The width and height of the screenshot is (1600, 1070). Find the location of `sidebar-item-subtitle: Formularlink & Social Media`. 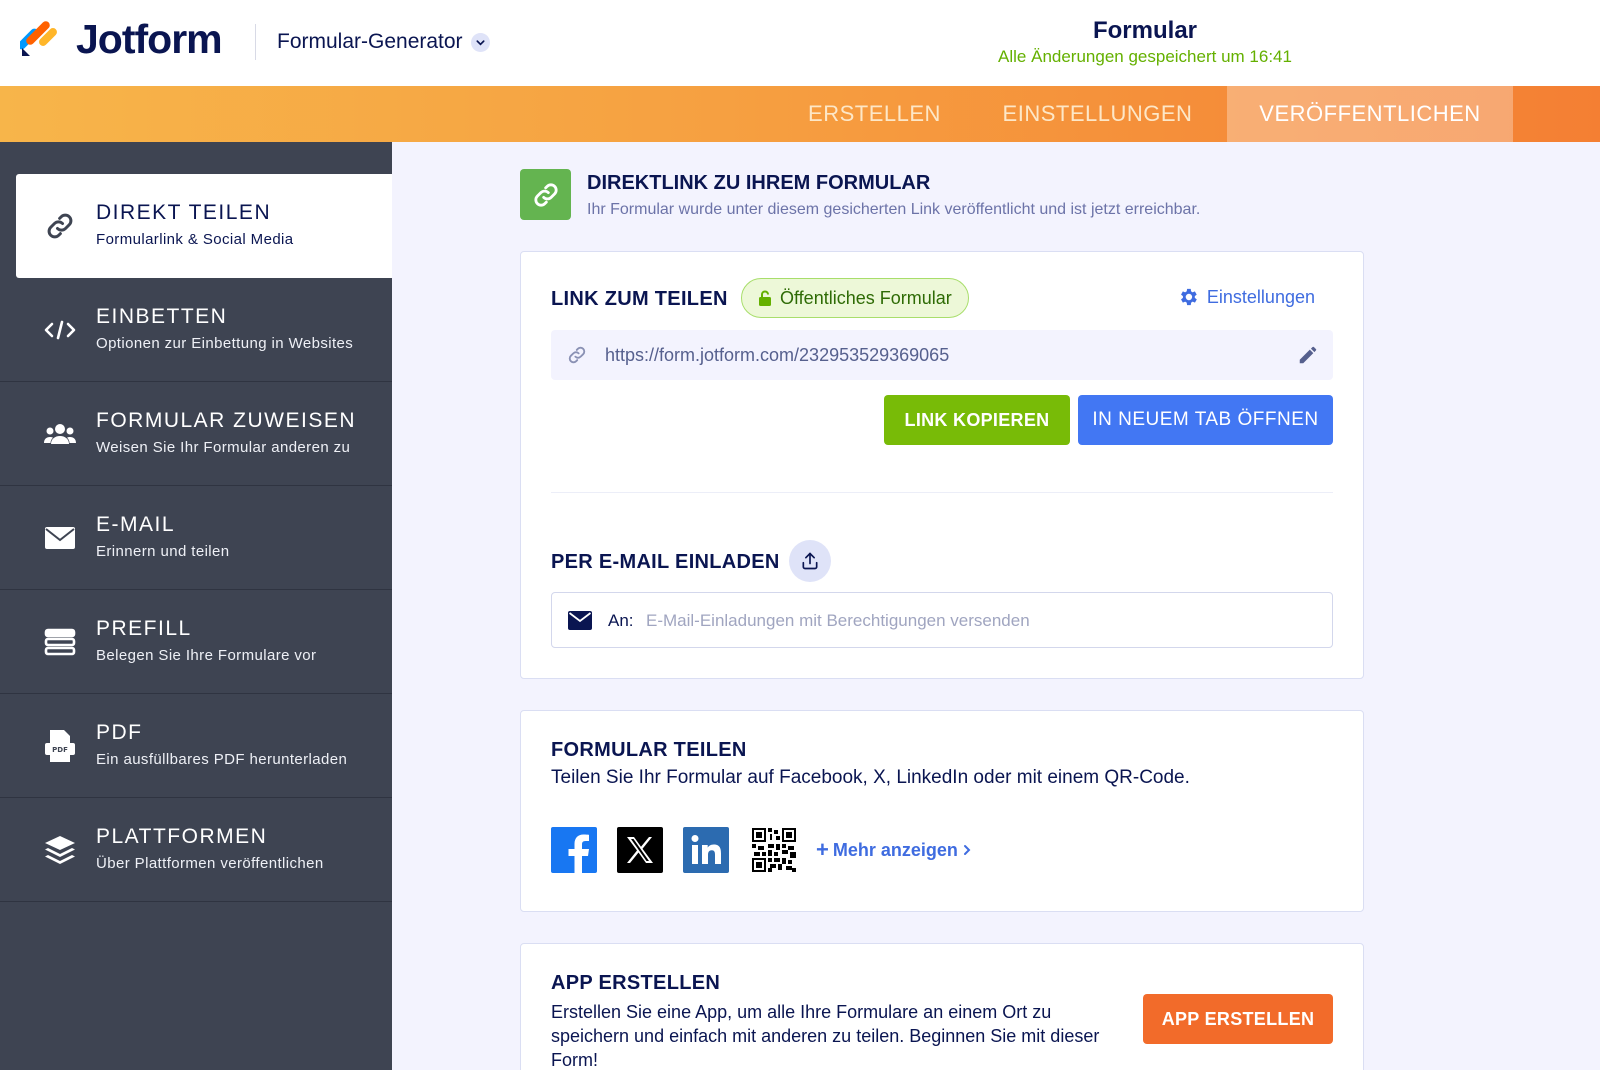

sidebar-item-subtitle: Formularlink & Social Media is located at coordinates (195, 239).